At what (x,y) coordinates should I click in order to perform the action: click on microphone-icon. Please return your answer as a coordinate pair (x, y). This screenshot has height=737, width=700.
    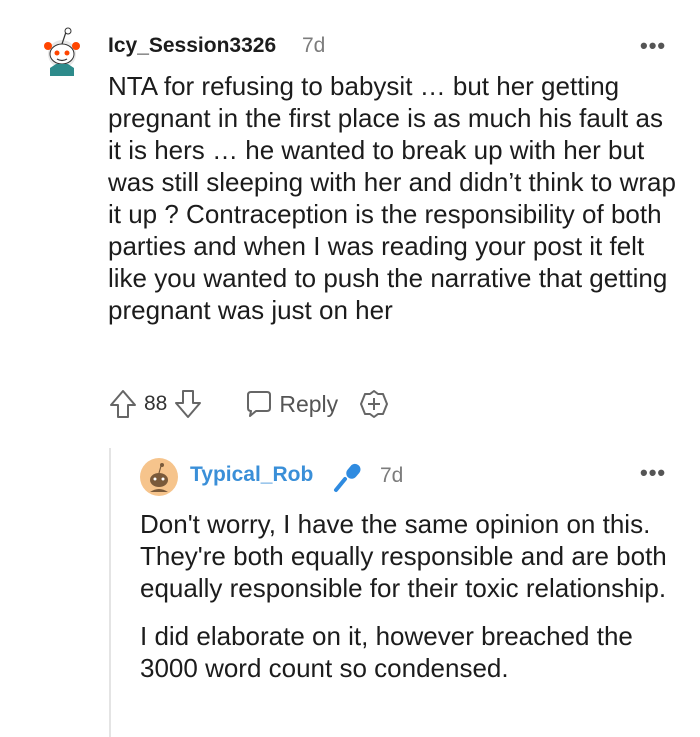
    Looking at the image, I should click on (347, 477).